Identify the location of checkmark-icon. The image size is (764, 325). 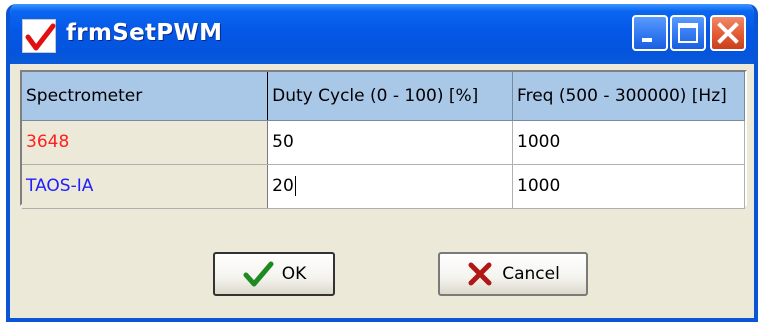
(258, 274).